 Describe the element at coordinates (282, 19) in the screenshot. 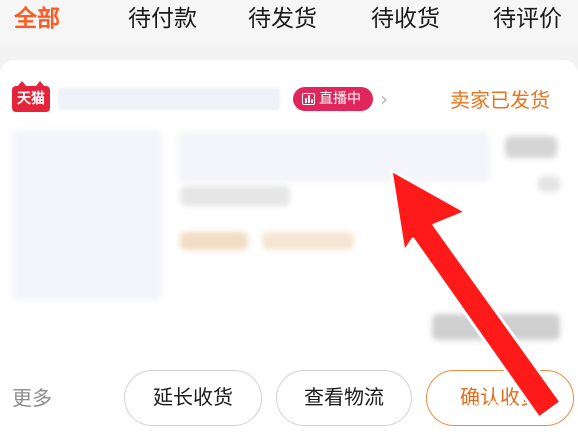

I see `tab-pending-shipment: 待发货` at that location.